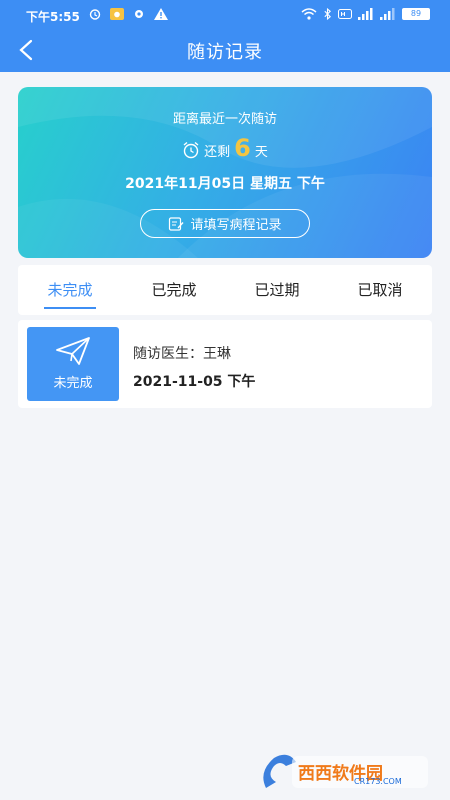  Describe the element at coordinates (174, 289) in the screenshot. I see `tab-completed: 已完成` at that location.